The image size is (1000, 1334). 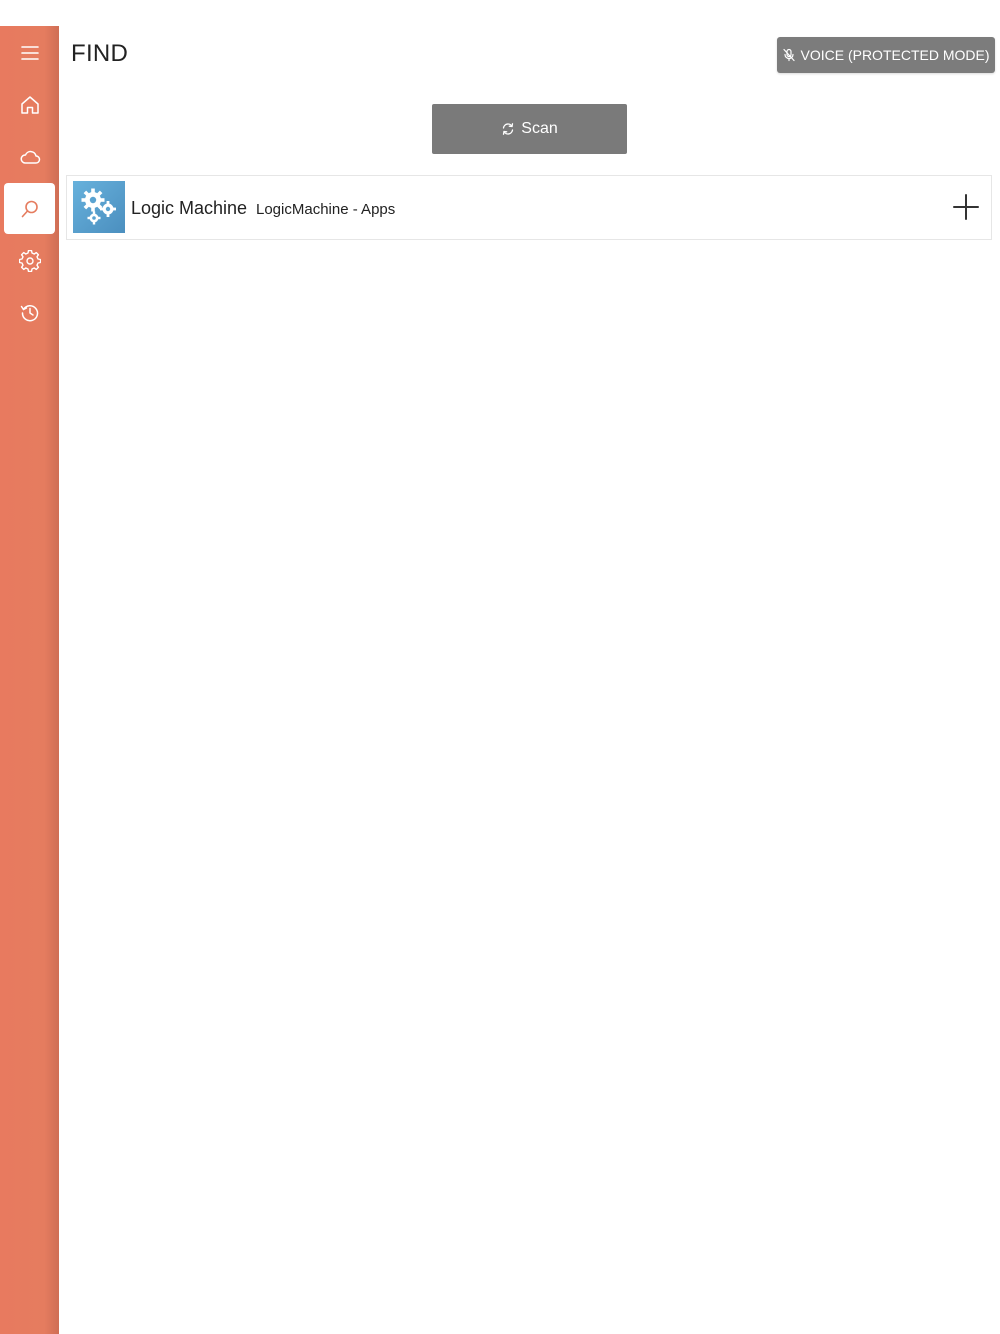 I want to click on sidebar-item-home, so click(x=29, y=104).